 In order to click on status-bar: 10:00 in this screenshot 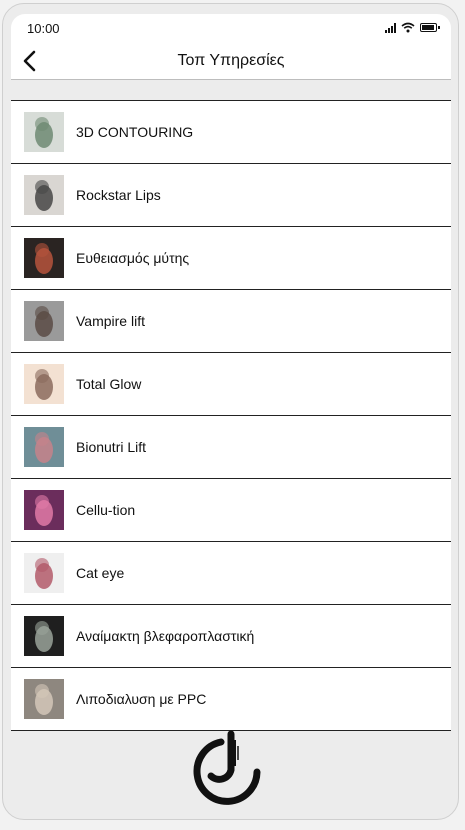, I will do `click(231, 28)`.